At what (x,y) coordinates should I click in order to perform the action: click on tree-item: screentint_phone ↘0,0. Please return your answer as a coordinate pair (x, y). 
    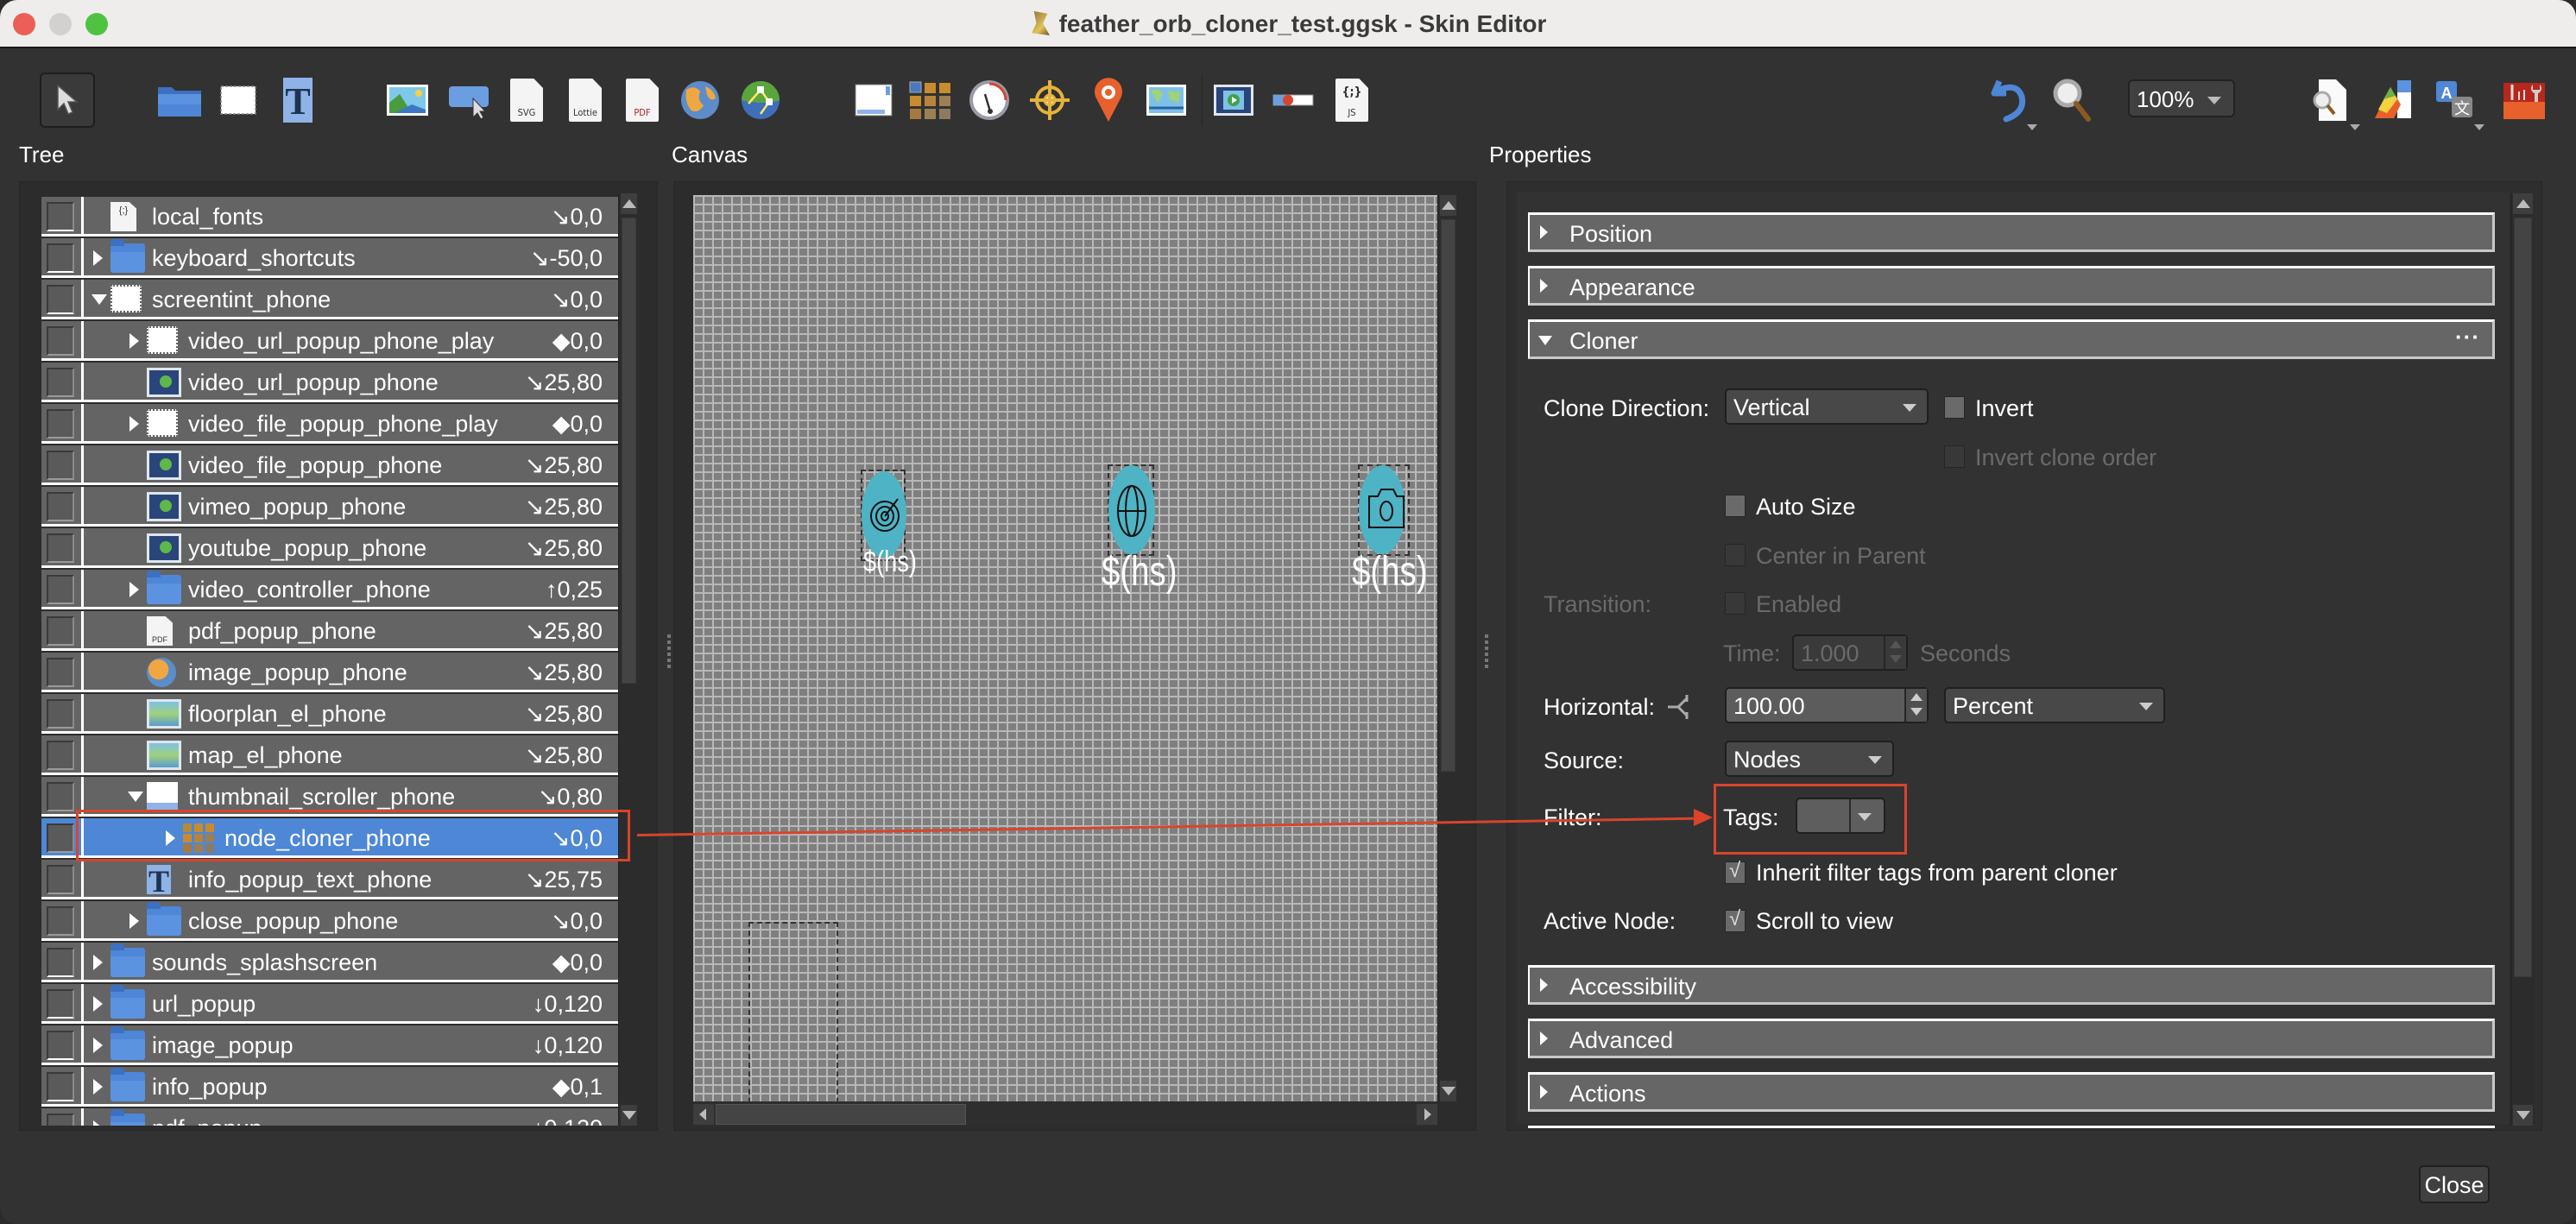
    Looking at the image, I should click on (329, 299).